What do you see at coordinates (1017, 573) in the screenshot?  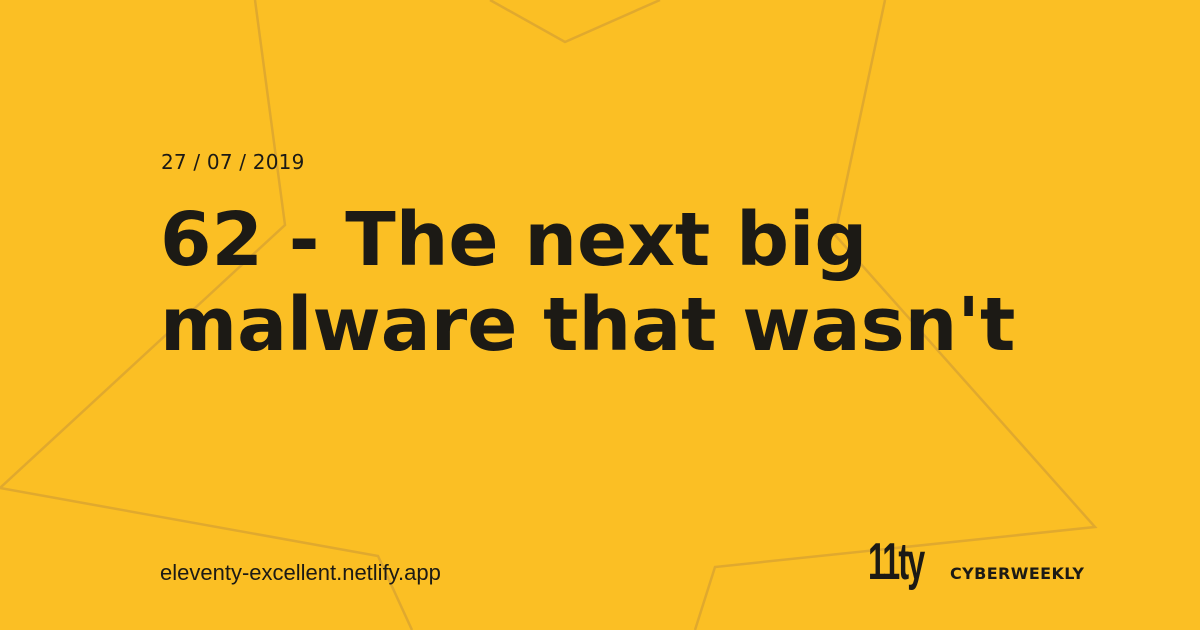 I see `brand-name: CYBERWEEKLY` at bounding box center [1017, 573].